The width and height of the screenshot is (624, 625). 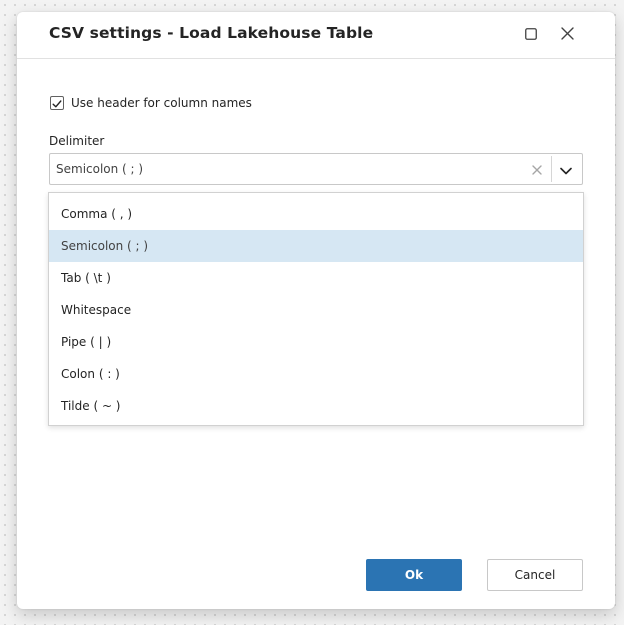 I want to click on delimiter-option-pipe: Pipe ( | ), so click(x=316, y=342).